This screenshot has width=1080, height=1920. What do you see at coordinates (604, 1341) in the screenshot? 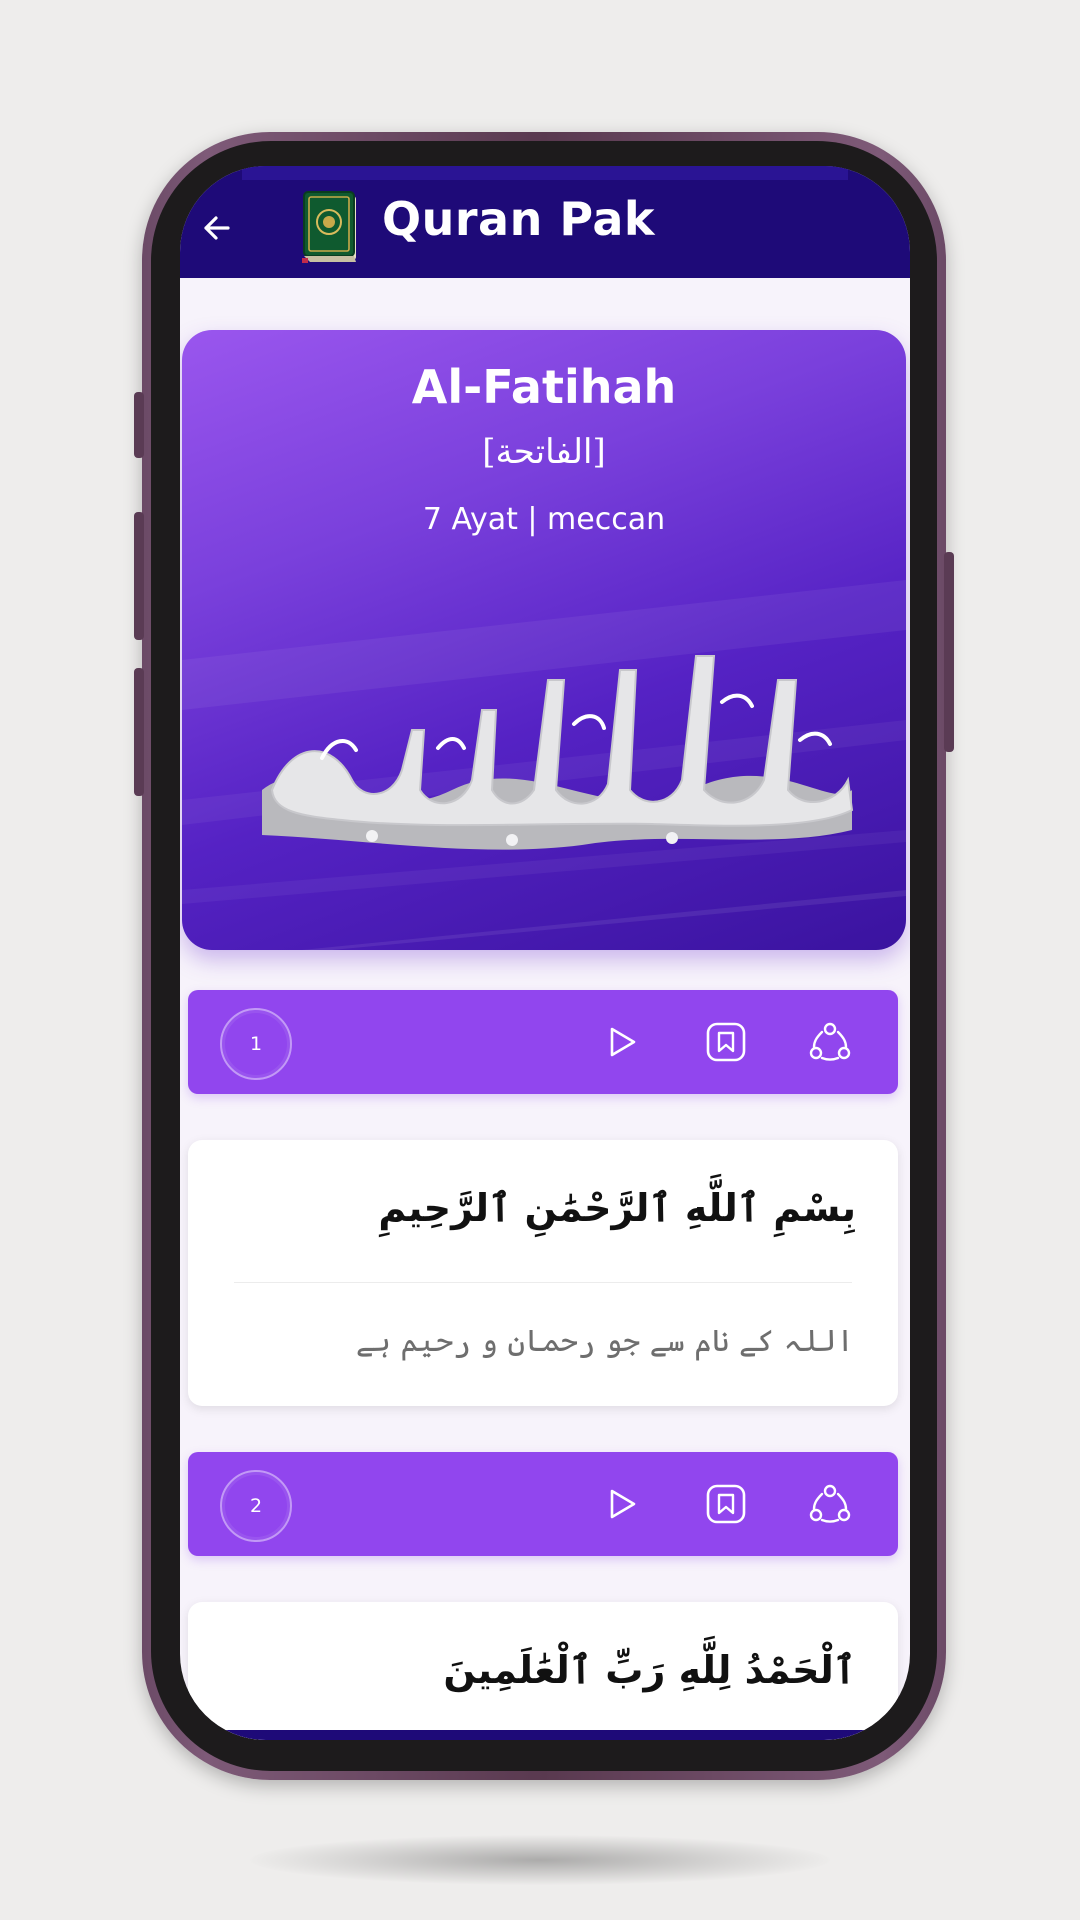
I see `ayah-translation: اللہ کے نام سے جو رحمان و رحیم ہے` at bounding box center [604, 1341].